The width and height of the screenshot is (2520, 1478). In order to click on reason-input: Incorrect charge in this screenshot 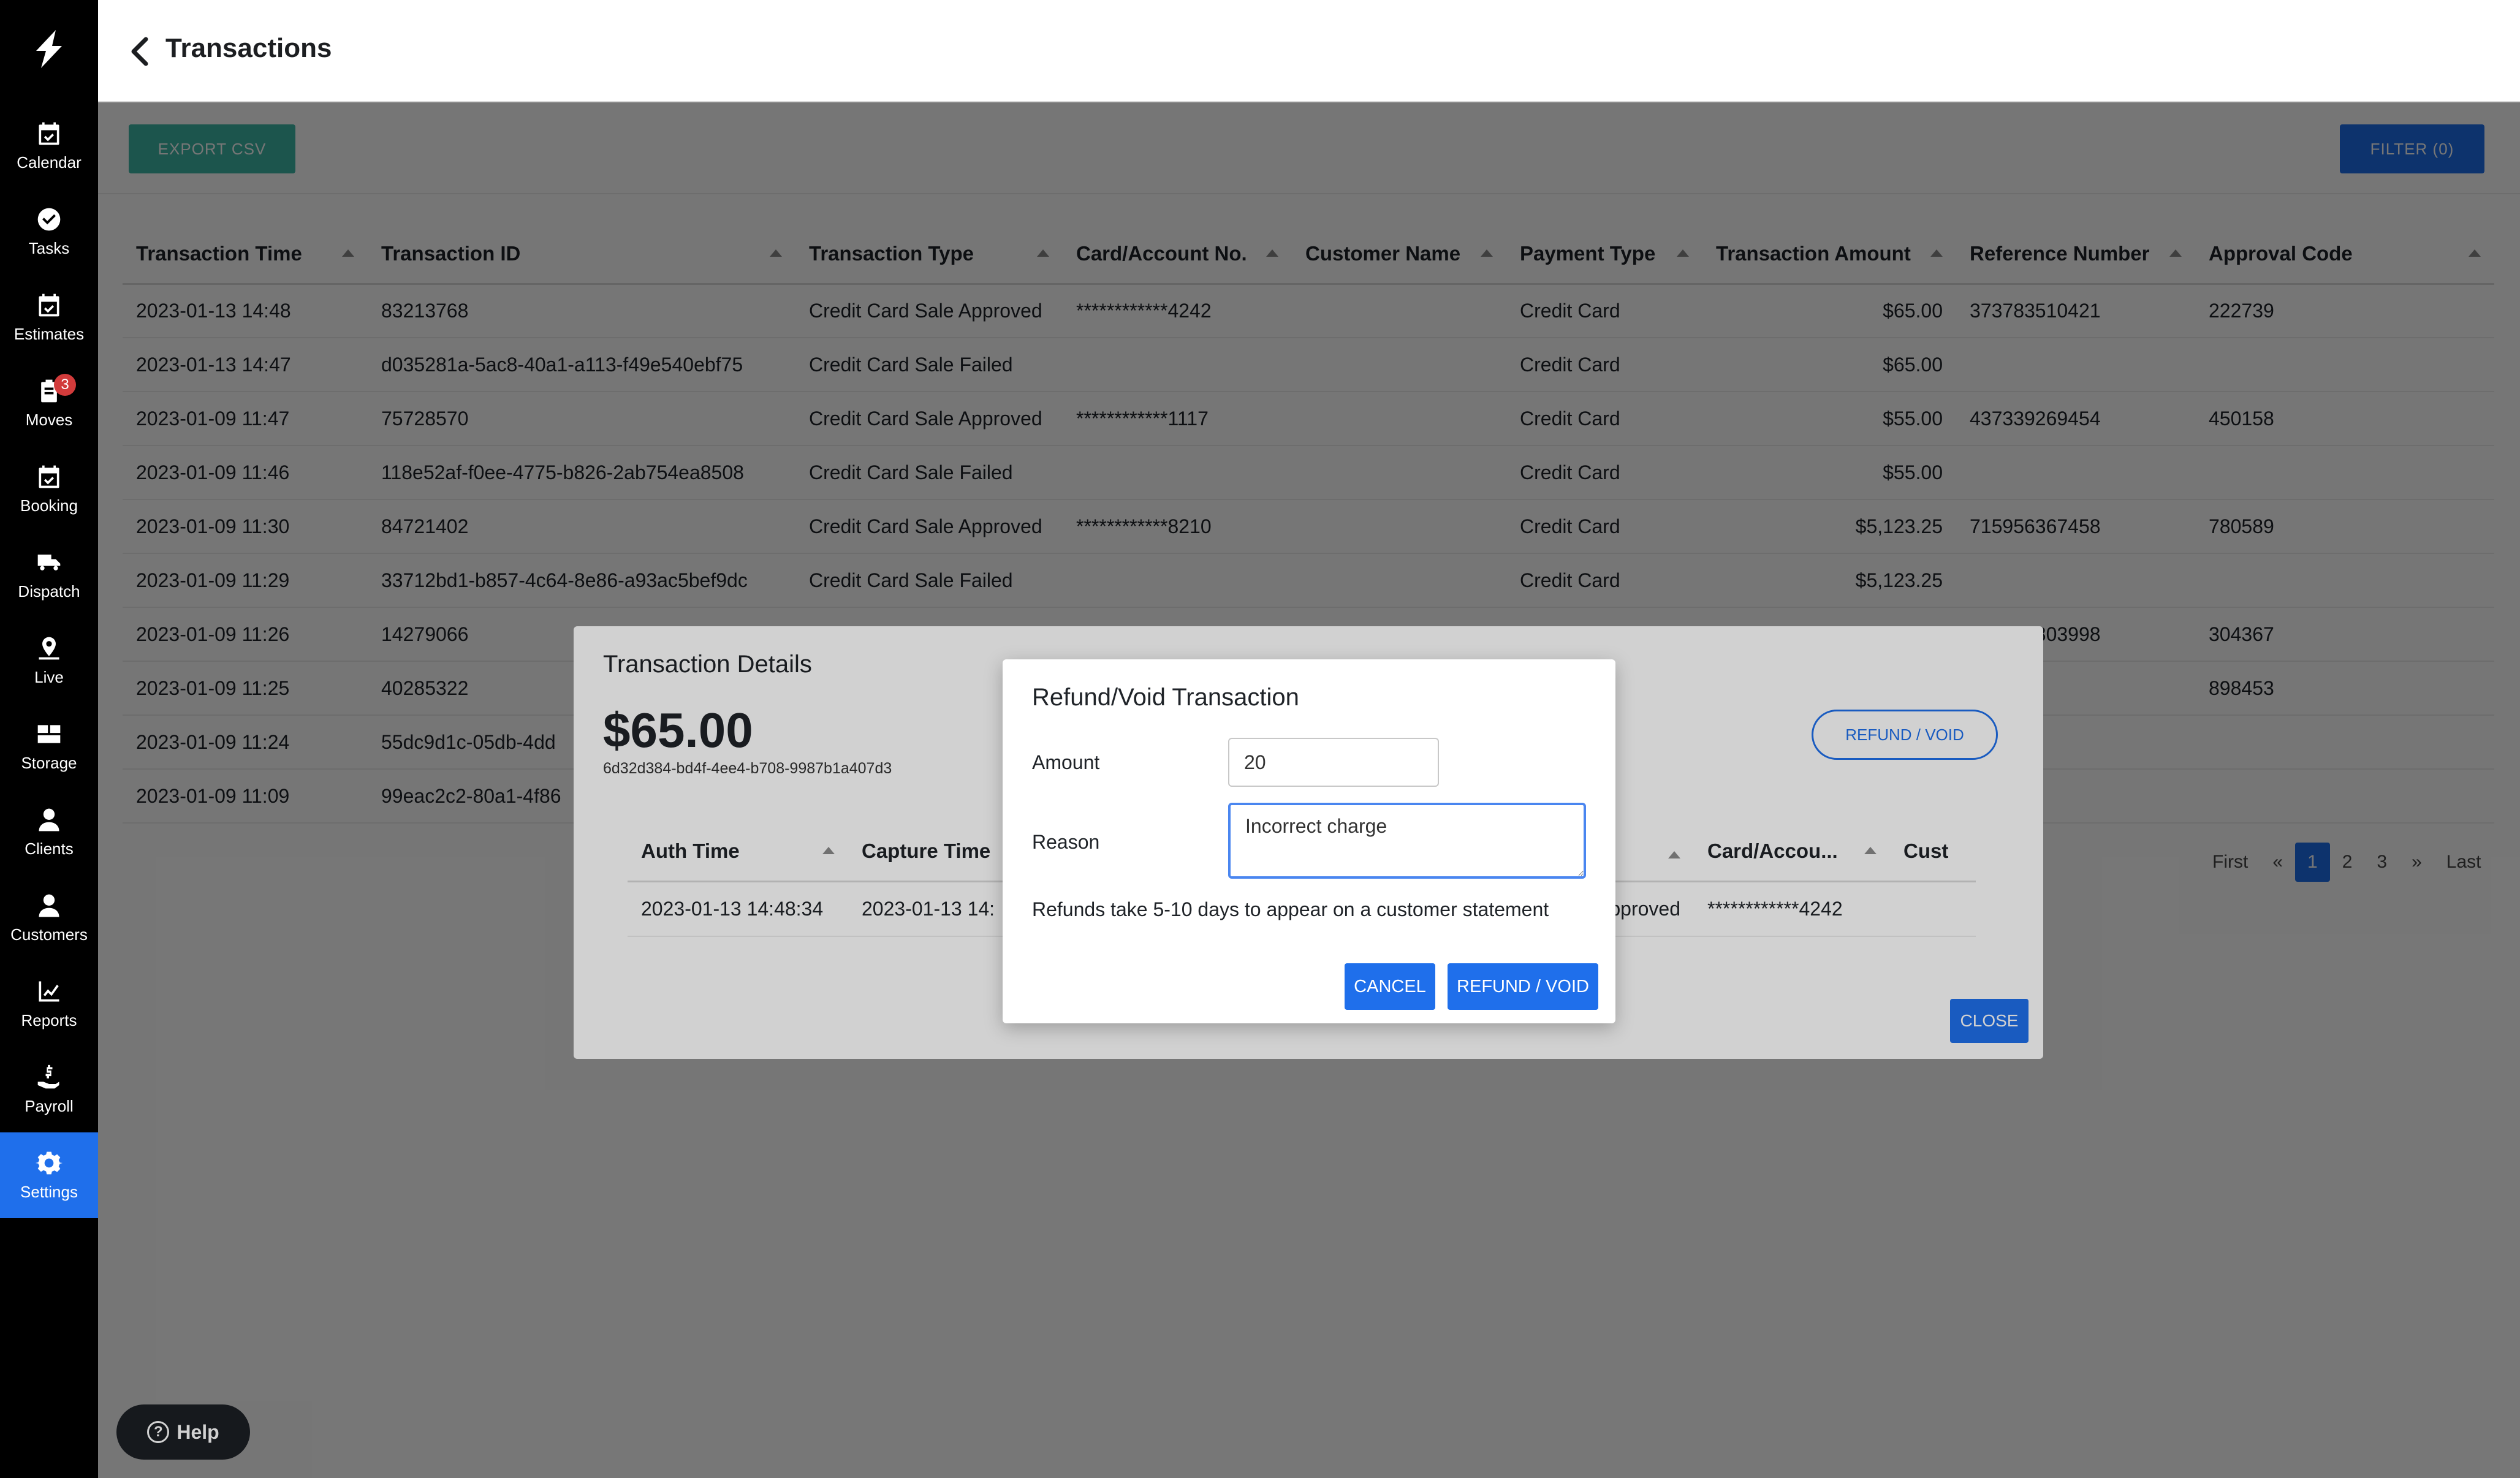, I will do `click(1407, 841)`.